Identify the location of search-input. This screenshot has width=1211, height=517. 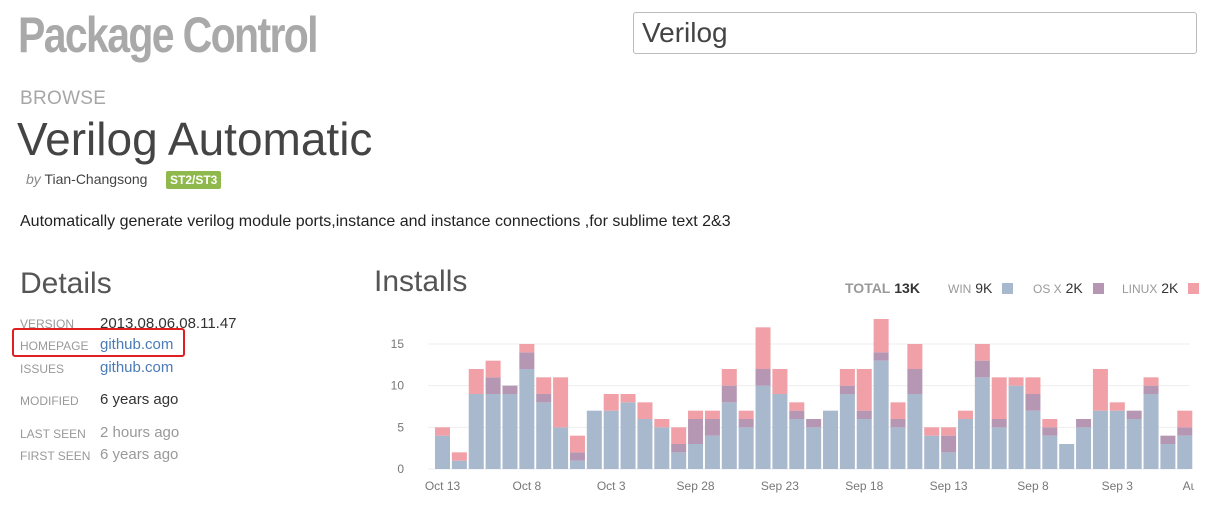
(915, 33).